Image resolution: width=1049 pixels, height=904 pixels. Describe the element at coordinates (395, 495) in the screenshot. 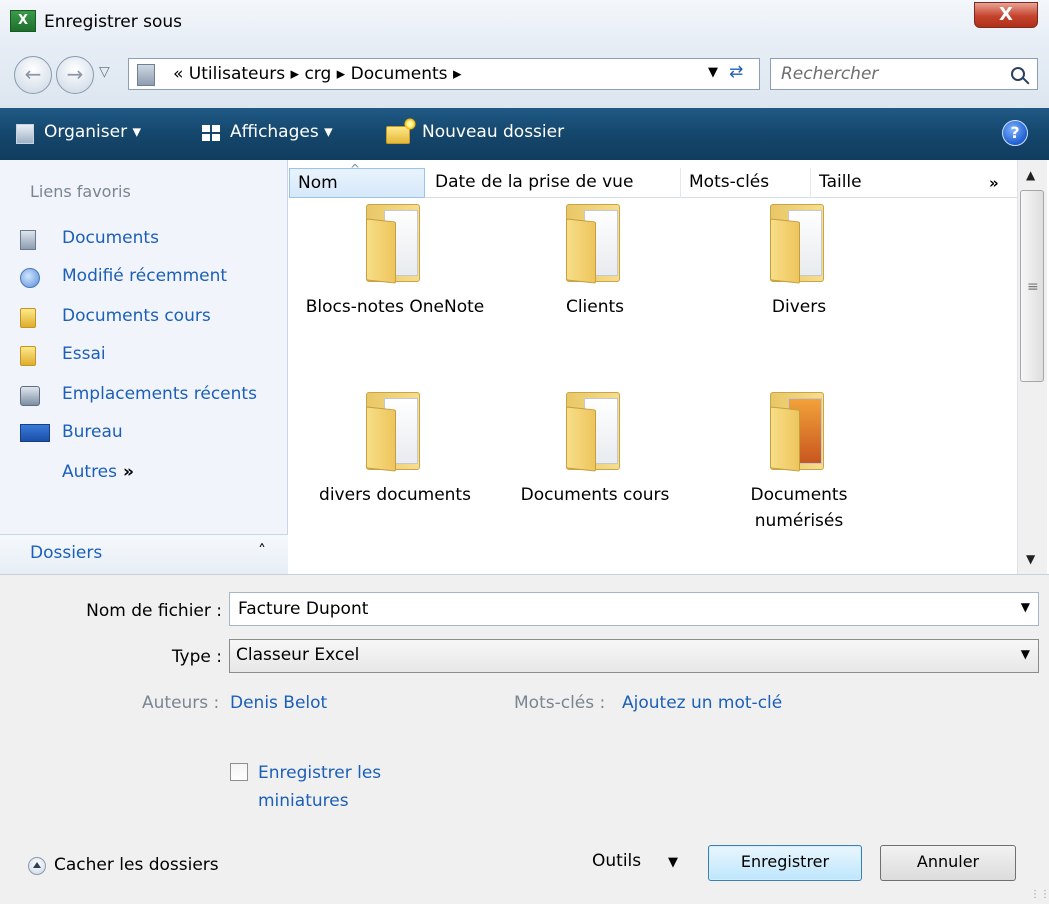

I see `folder-label: divers documents` at that location.